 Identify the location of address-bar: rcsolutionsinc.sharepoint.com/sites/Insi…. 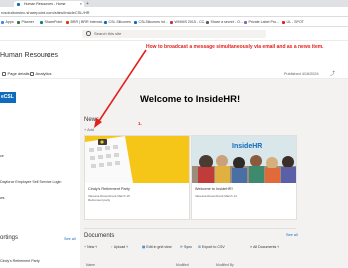
(174, 12).